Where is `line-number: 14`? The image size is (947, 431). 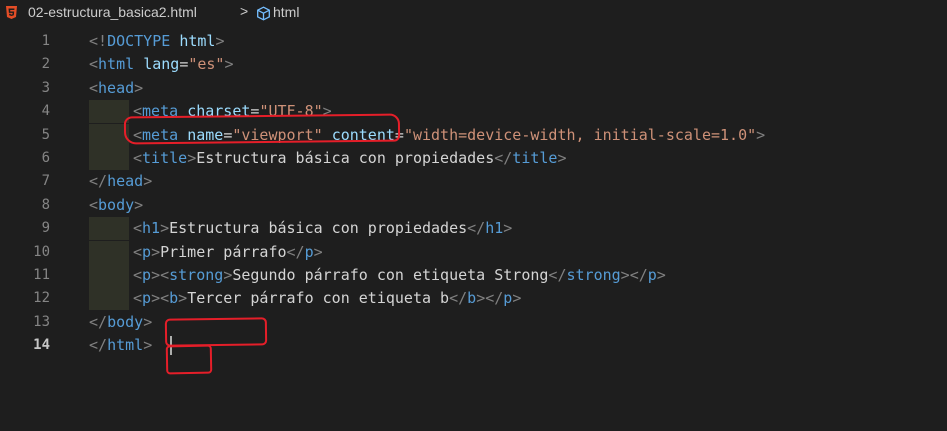 line-number: 14 is located at coordinates (41, 345).